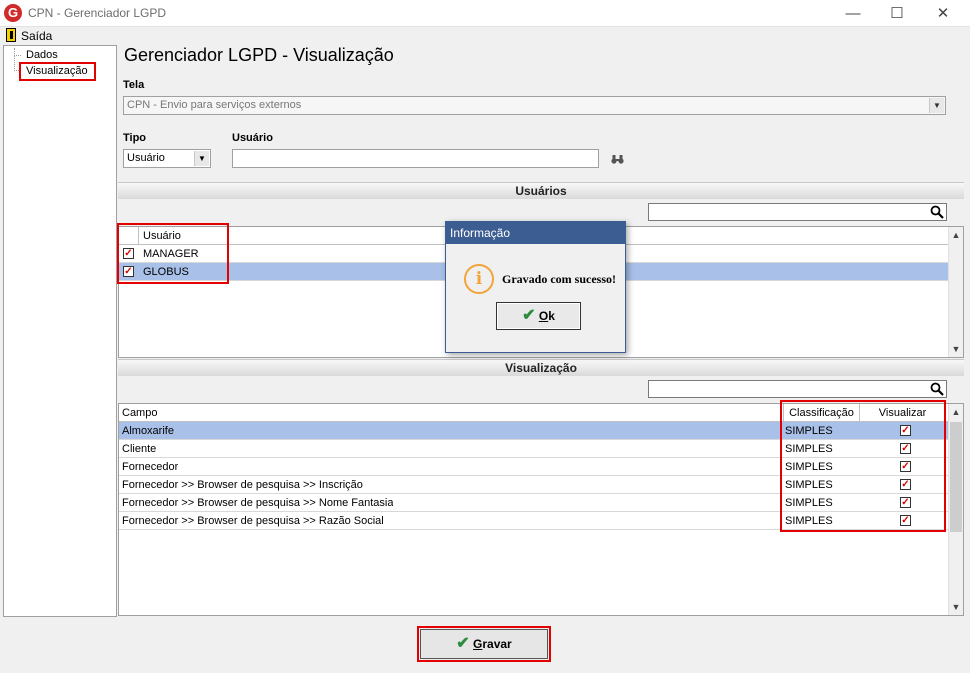  What do you see at coordinates (42, 55) in the screenshot?
I see `tree-item-dados: Dados` at bounding box center [42, 55].